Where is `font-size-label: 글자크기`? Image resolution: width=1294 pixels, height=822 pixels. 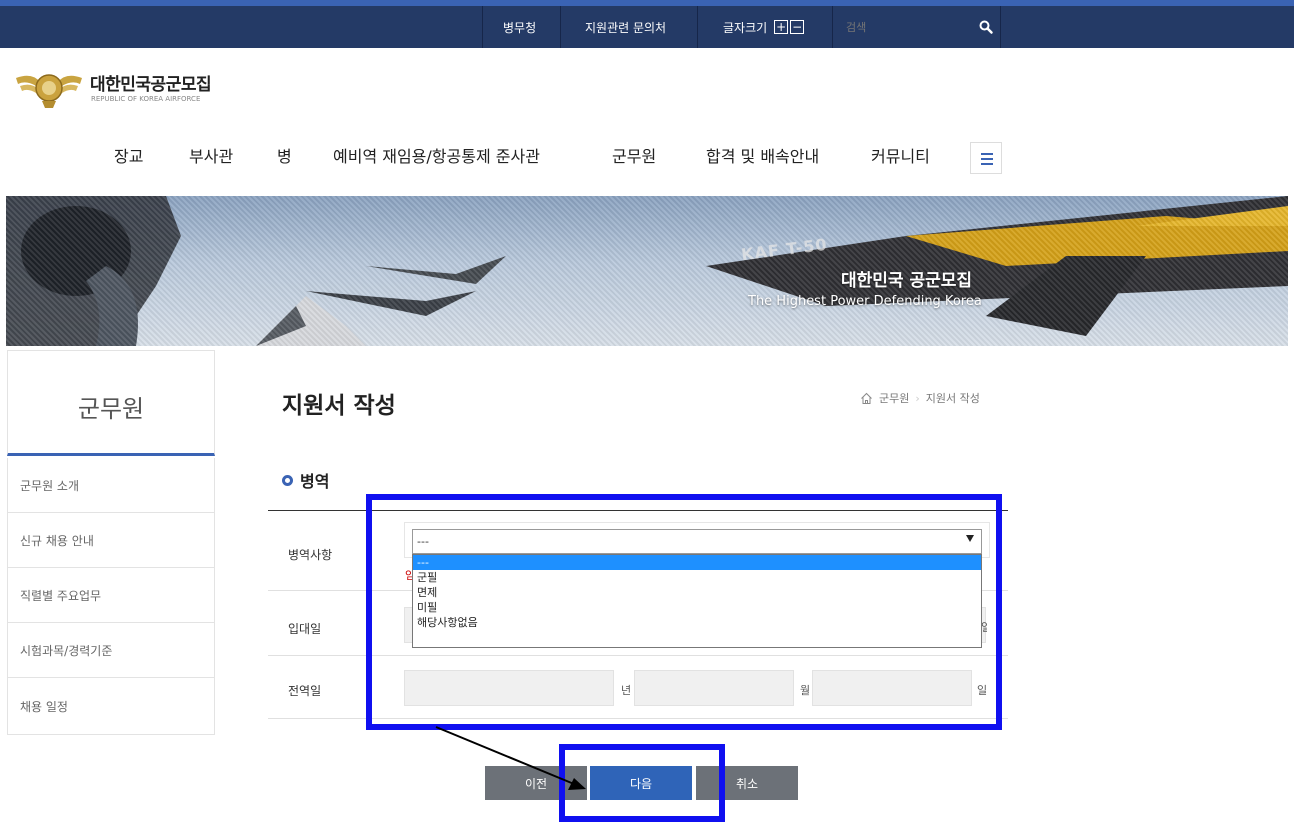
font-size-label: 글자크기 is located at coordinates (745, 27).